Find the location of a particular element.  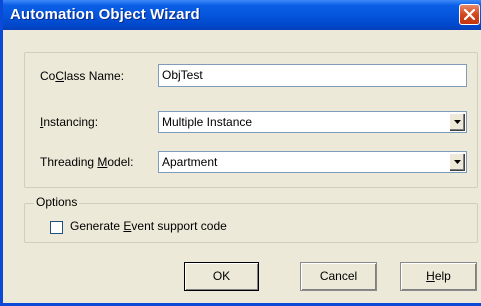

title-bar: Automation Object Wizard is located at coordinates (242, 15).